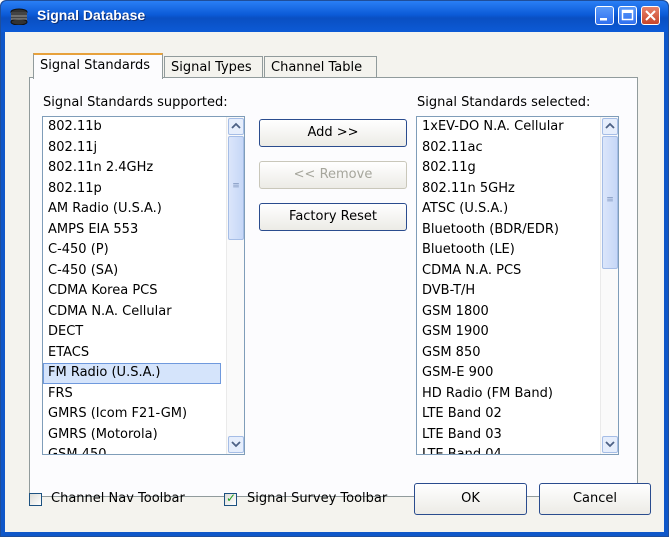 The width and height of the screenshot is (669, 537). What do you see at coordinates (507, 435) in the screenshot?
I see `list-item: LTE Band 03` at bounding box center [507, 435].